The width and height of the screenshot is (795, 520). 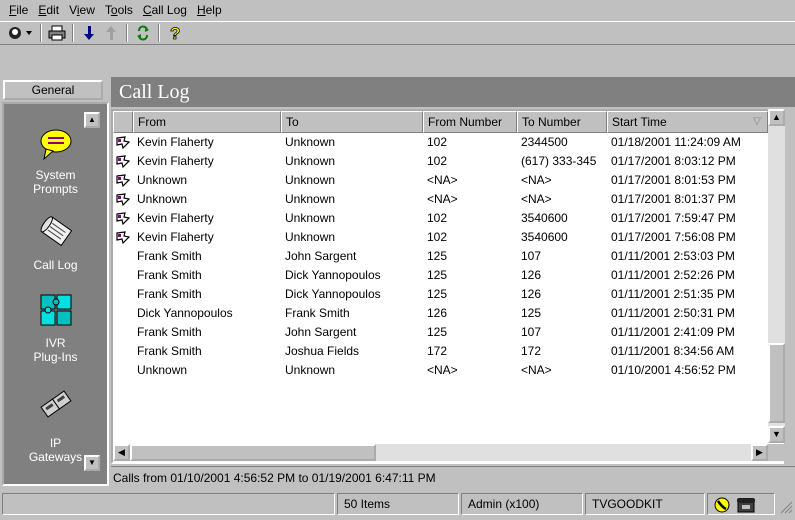 I want to click on help-question-icon: ?, so click(x=175, y=33).